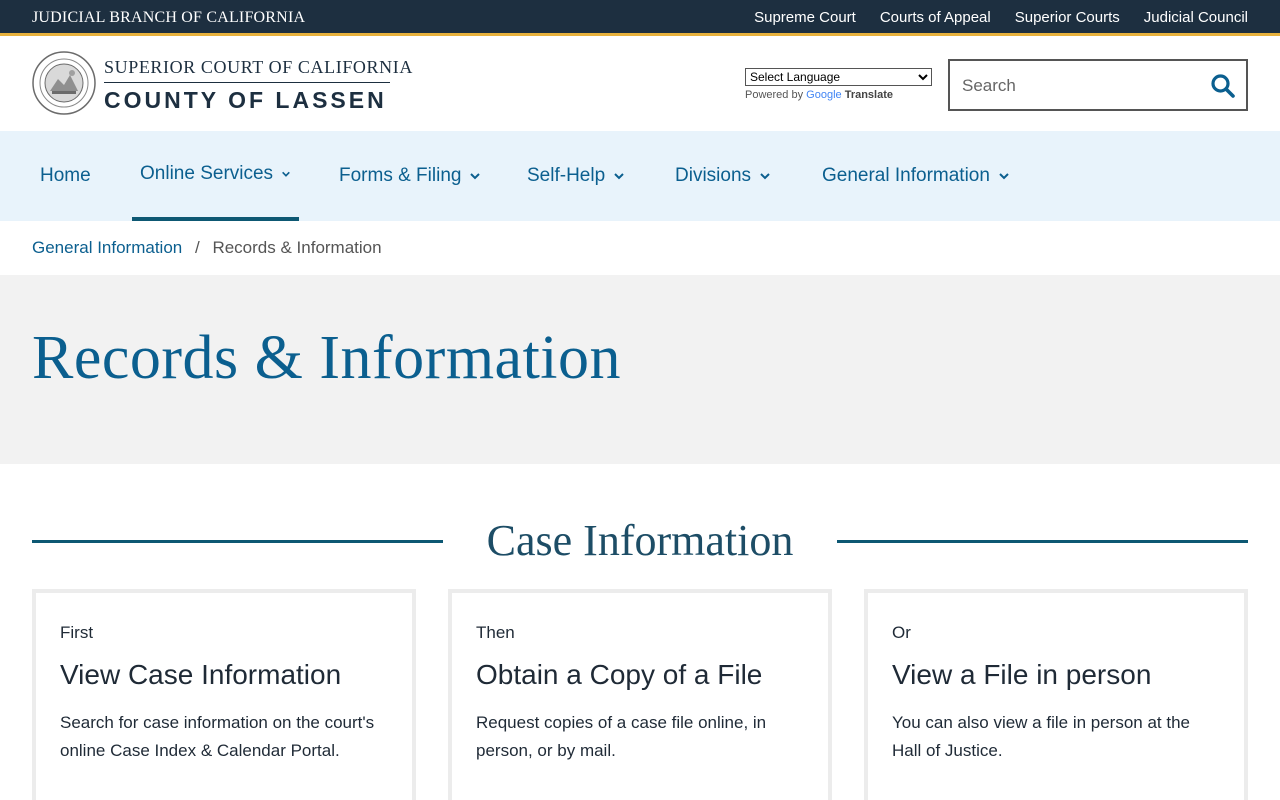  Describe the element at coordinates (640, 541) in the screenshot. I see `case-information-heading: Case Information` at that location.